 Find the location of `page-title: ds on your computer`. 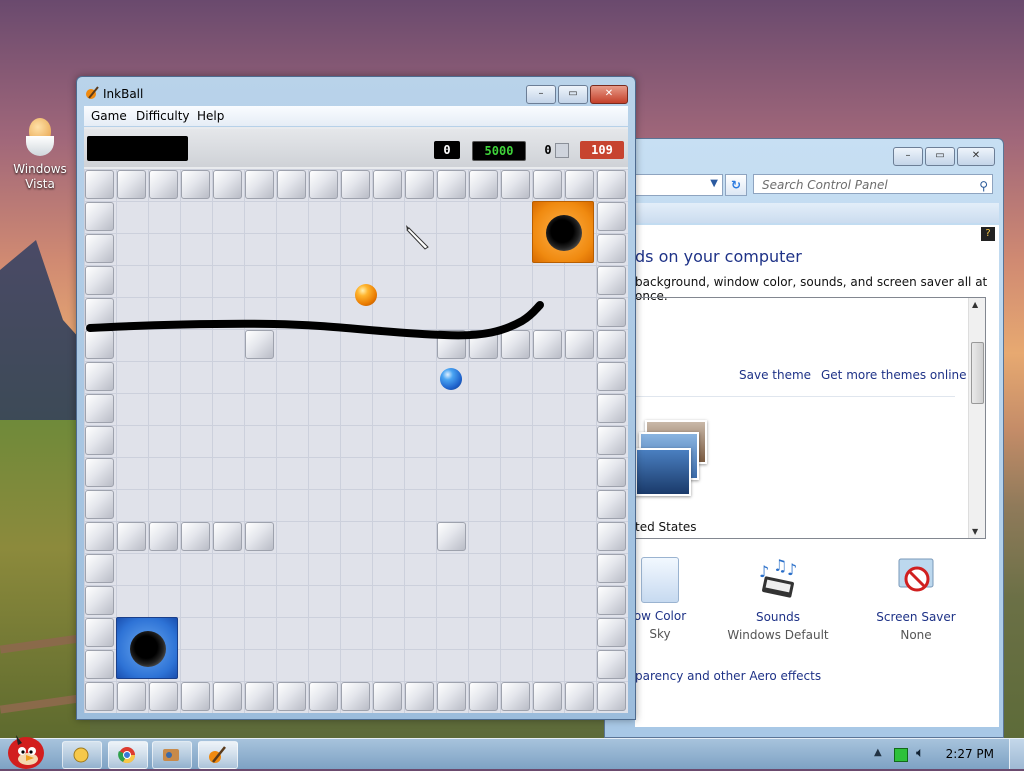

page-title: ds on your computer is located at coordinates (718, 256).